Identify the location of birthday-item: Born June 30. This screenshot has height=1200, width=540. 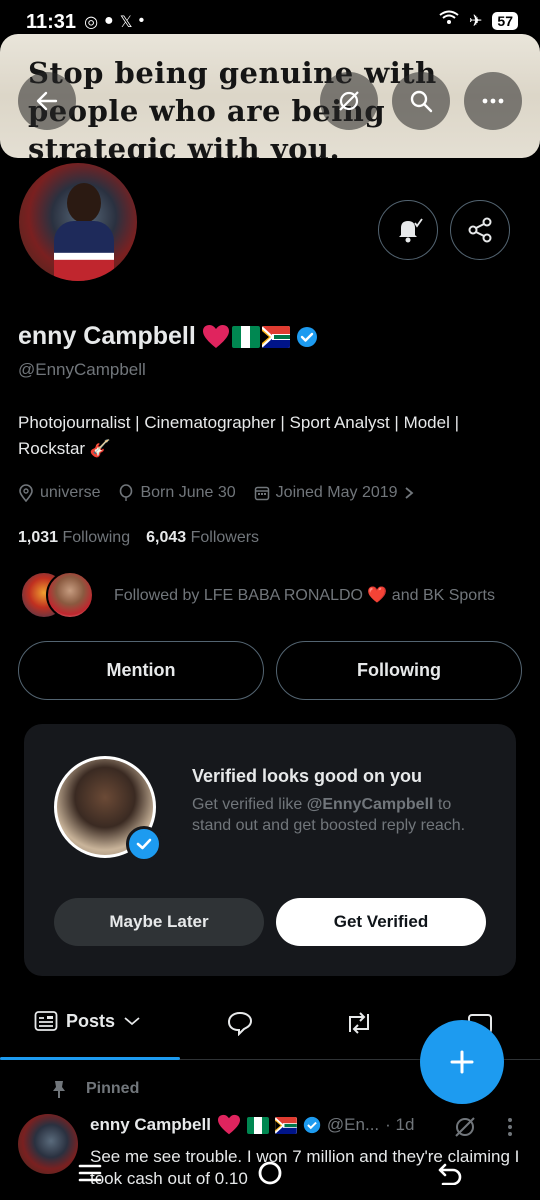
(177, 493).